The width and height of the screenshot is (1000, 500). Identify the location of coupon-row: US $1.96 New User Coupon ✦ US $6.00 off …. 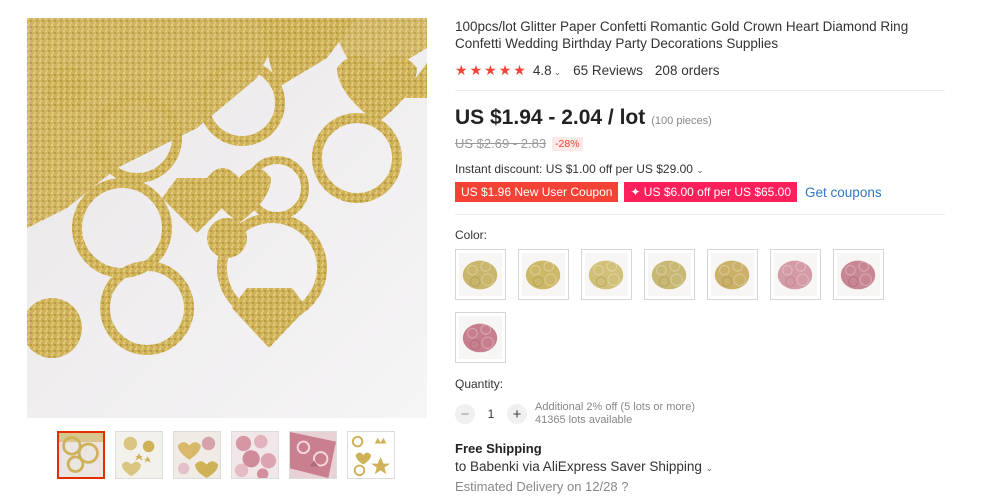
(705, 192).